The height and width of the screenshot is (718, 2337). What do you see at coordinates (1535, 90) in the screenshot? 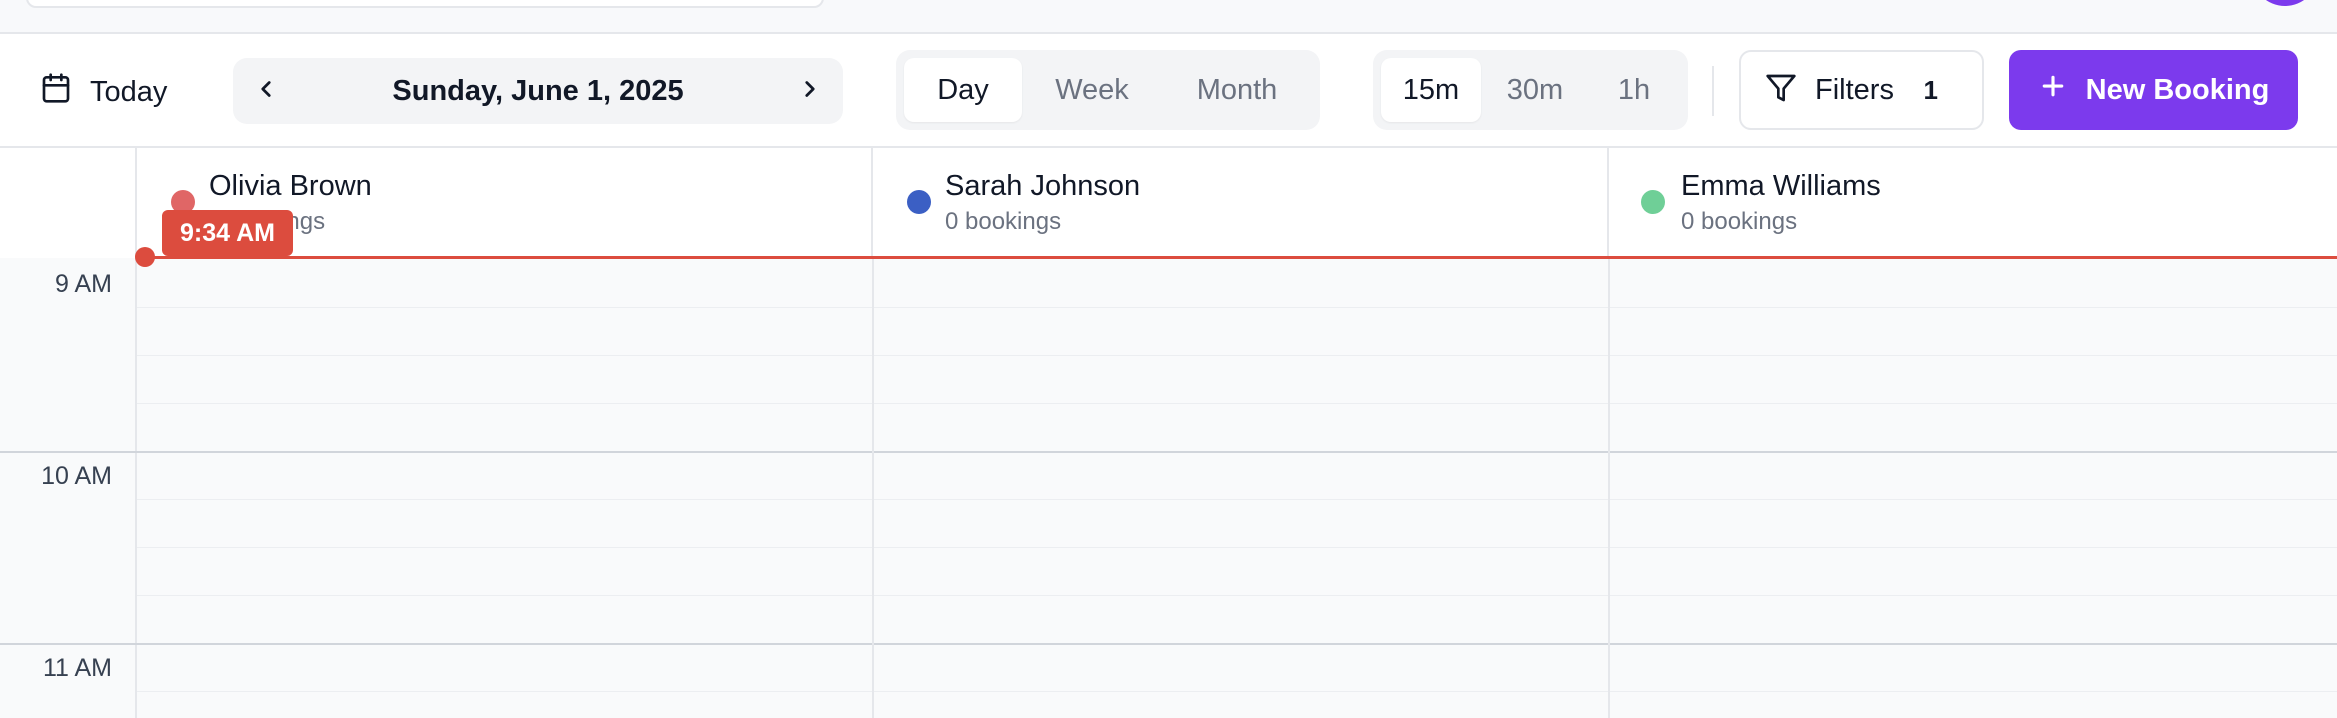
I see `interval-30m-tab: 30m` at bounding box center [1535, 90].